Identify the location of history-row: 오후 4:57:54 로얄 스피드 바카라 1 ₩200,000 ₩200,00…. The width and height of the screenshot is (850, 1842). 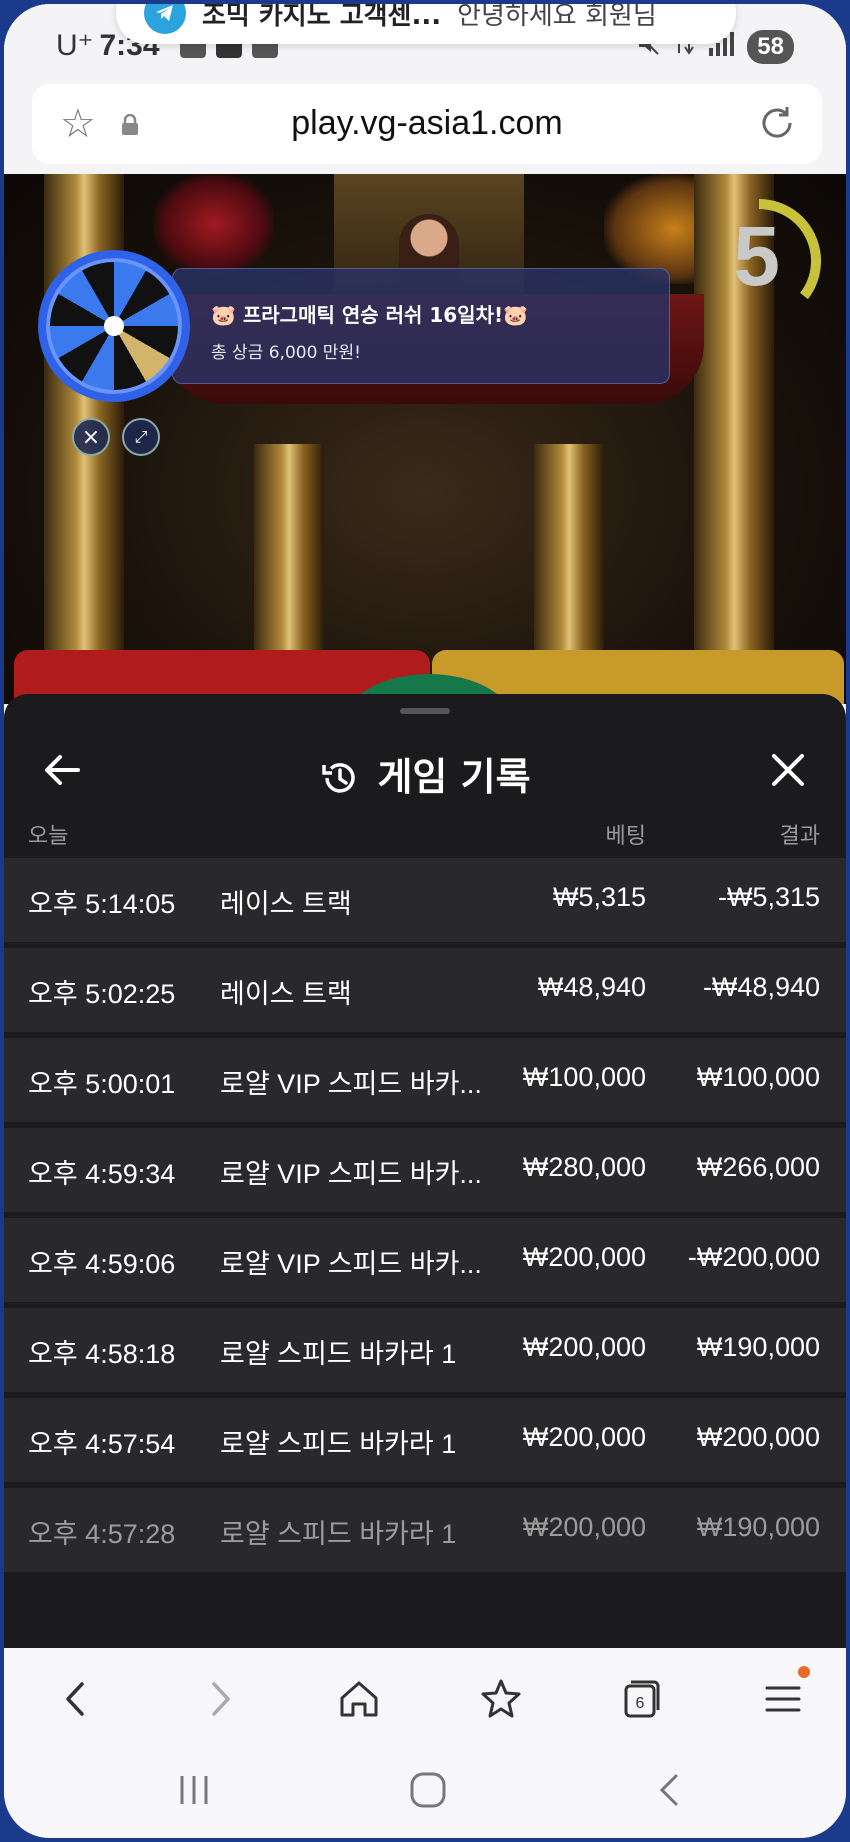
(425, 1440).